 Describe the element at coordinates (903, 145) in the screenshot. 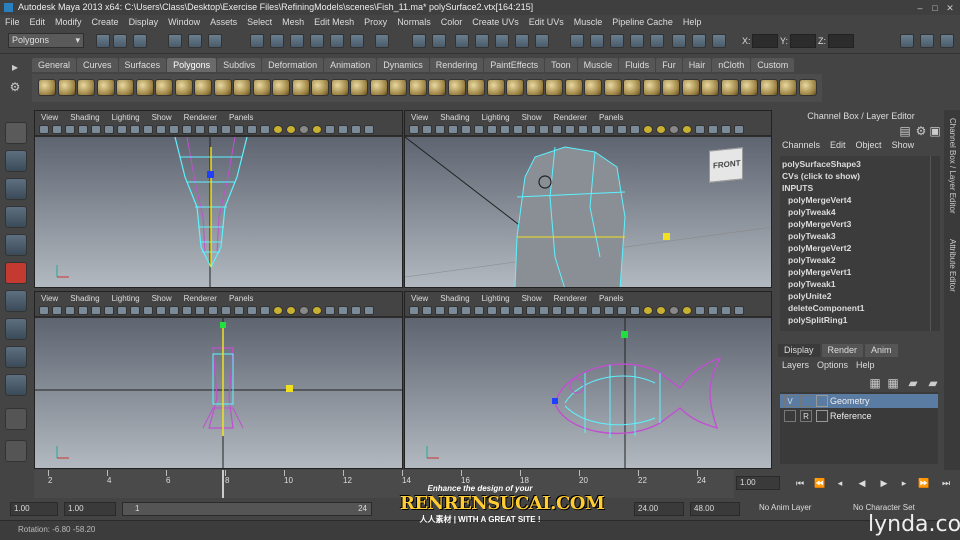

I see `cb-menu-show: Show` at that location.